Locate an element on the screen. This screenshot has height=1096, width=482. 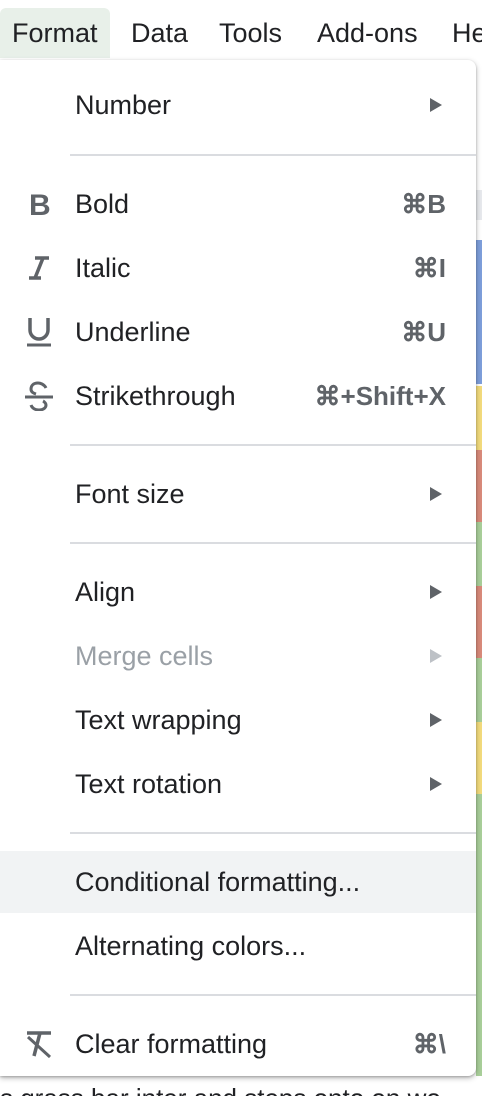
shortcut-label: ⌘B is located at coordinates (423, 204).